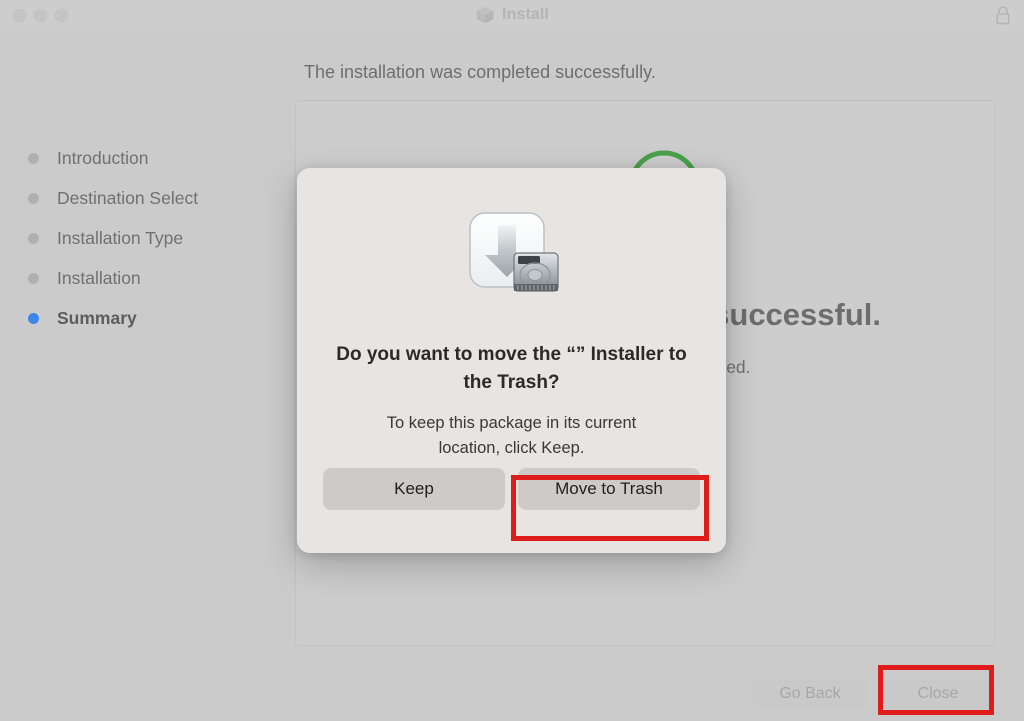  What do you see at coordinates (485, 15) in the screenshot?
I see `package-box-icon` at bounding box center [485, 15].